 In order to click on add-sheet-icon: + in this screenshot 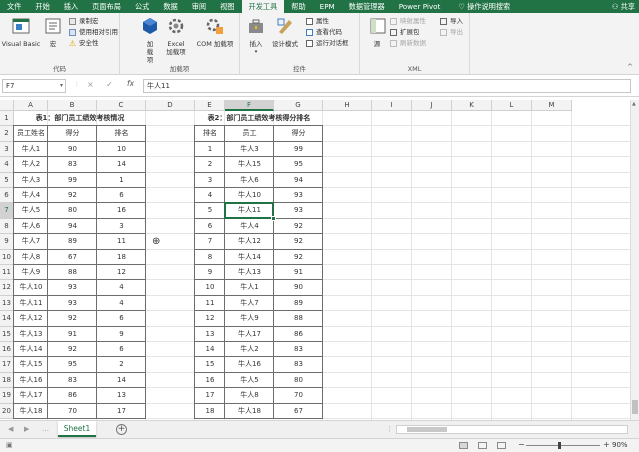, I will do `click(121, 429)`.